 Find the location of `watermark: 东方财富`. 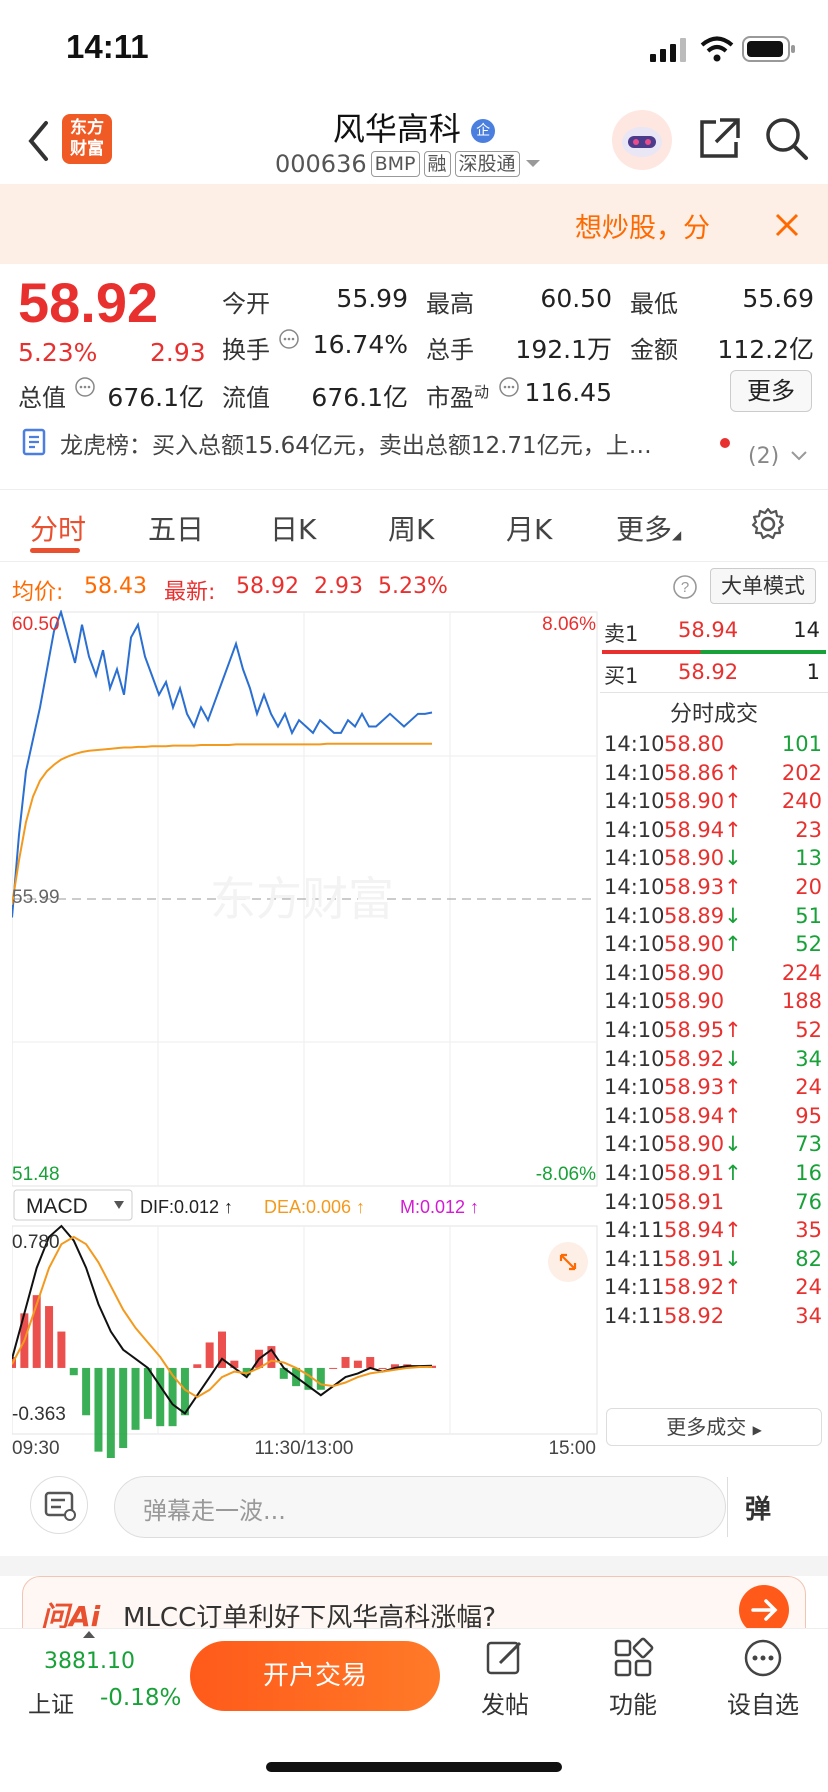

watermark: 东方财富 is located at coordinates (302, 899).